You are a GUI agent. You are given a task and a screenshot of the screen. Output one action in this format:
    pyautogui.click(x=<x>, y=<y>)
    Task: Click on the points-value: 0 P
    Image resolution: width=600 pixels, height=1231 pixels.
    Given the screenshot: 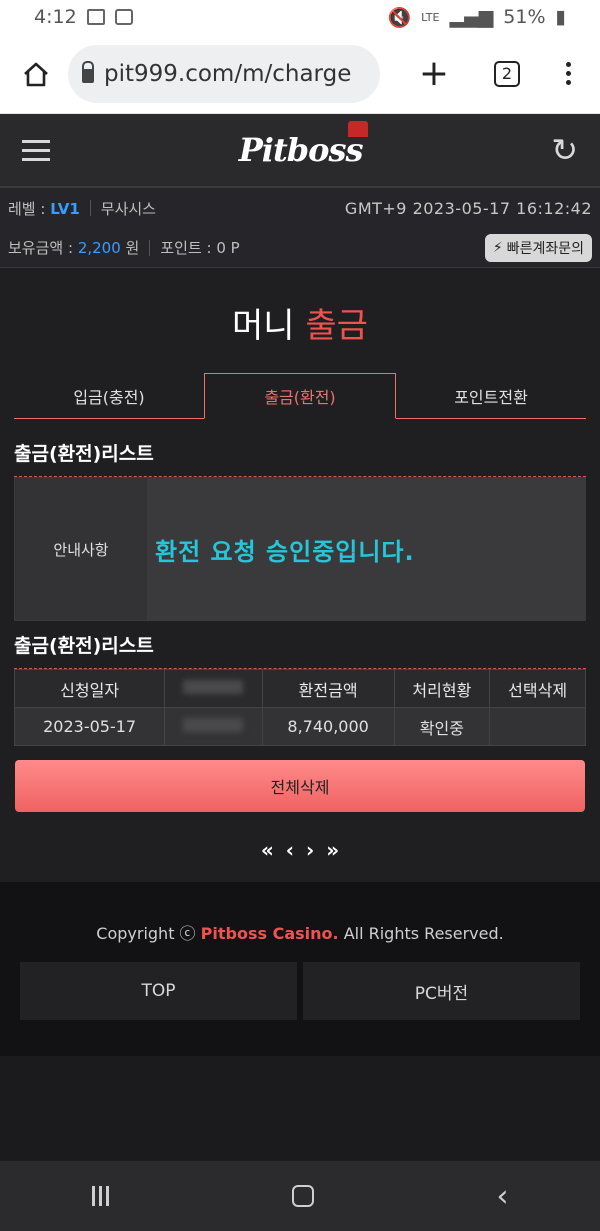 What is the action you would take?
    pyautogui.click(x=228, y=248)
    